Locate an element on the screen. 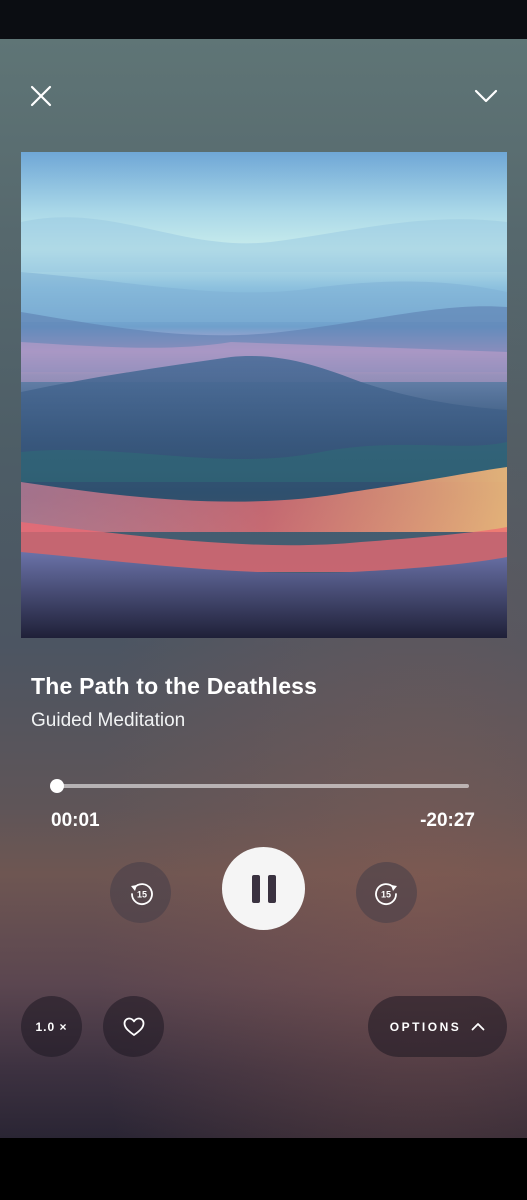 The width and height of the screenshot is (527, 1200). progress-knob is located at coordinates (57, 786).